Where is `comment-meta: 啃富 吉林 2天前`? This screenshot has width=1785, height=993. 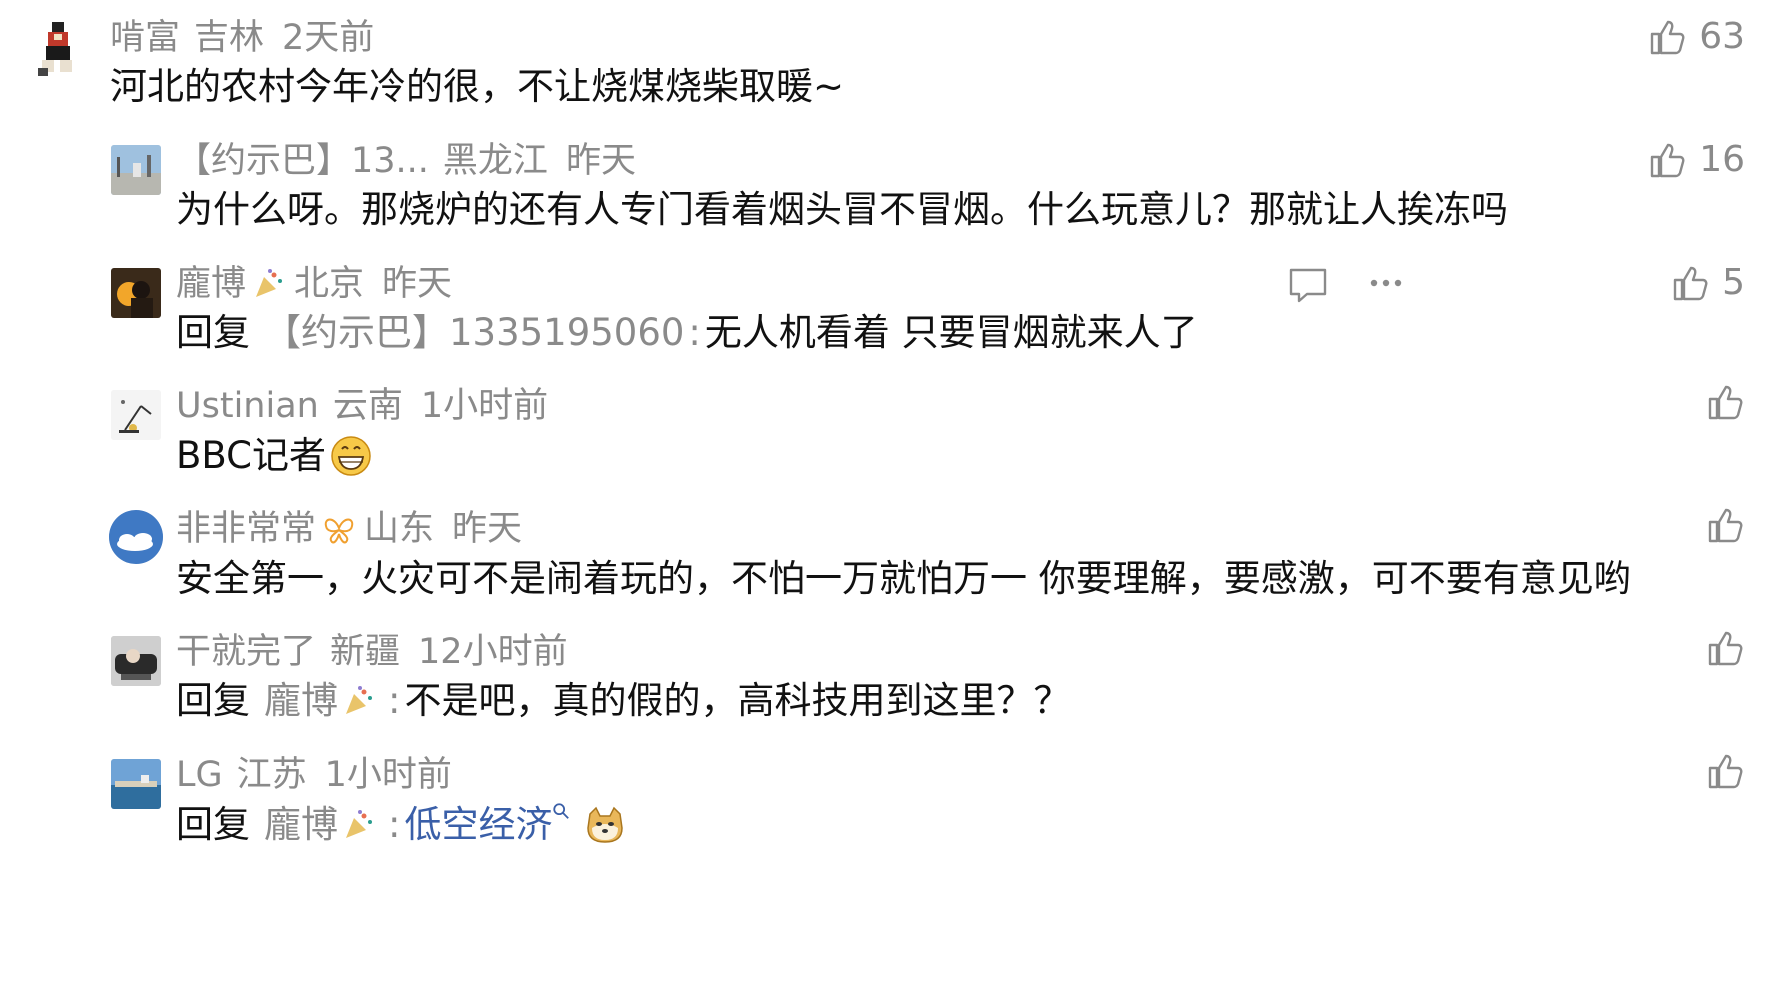 comment-meta: 啃富 吉林 2天前 is located at coordinates (251, 38).